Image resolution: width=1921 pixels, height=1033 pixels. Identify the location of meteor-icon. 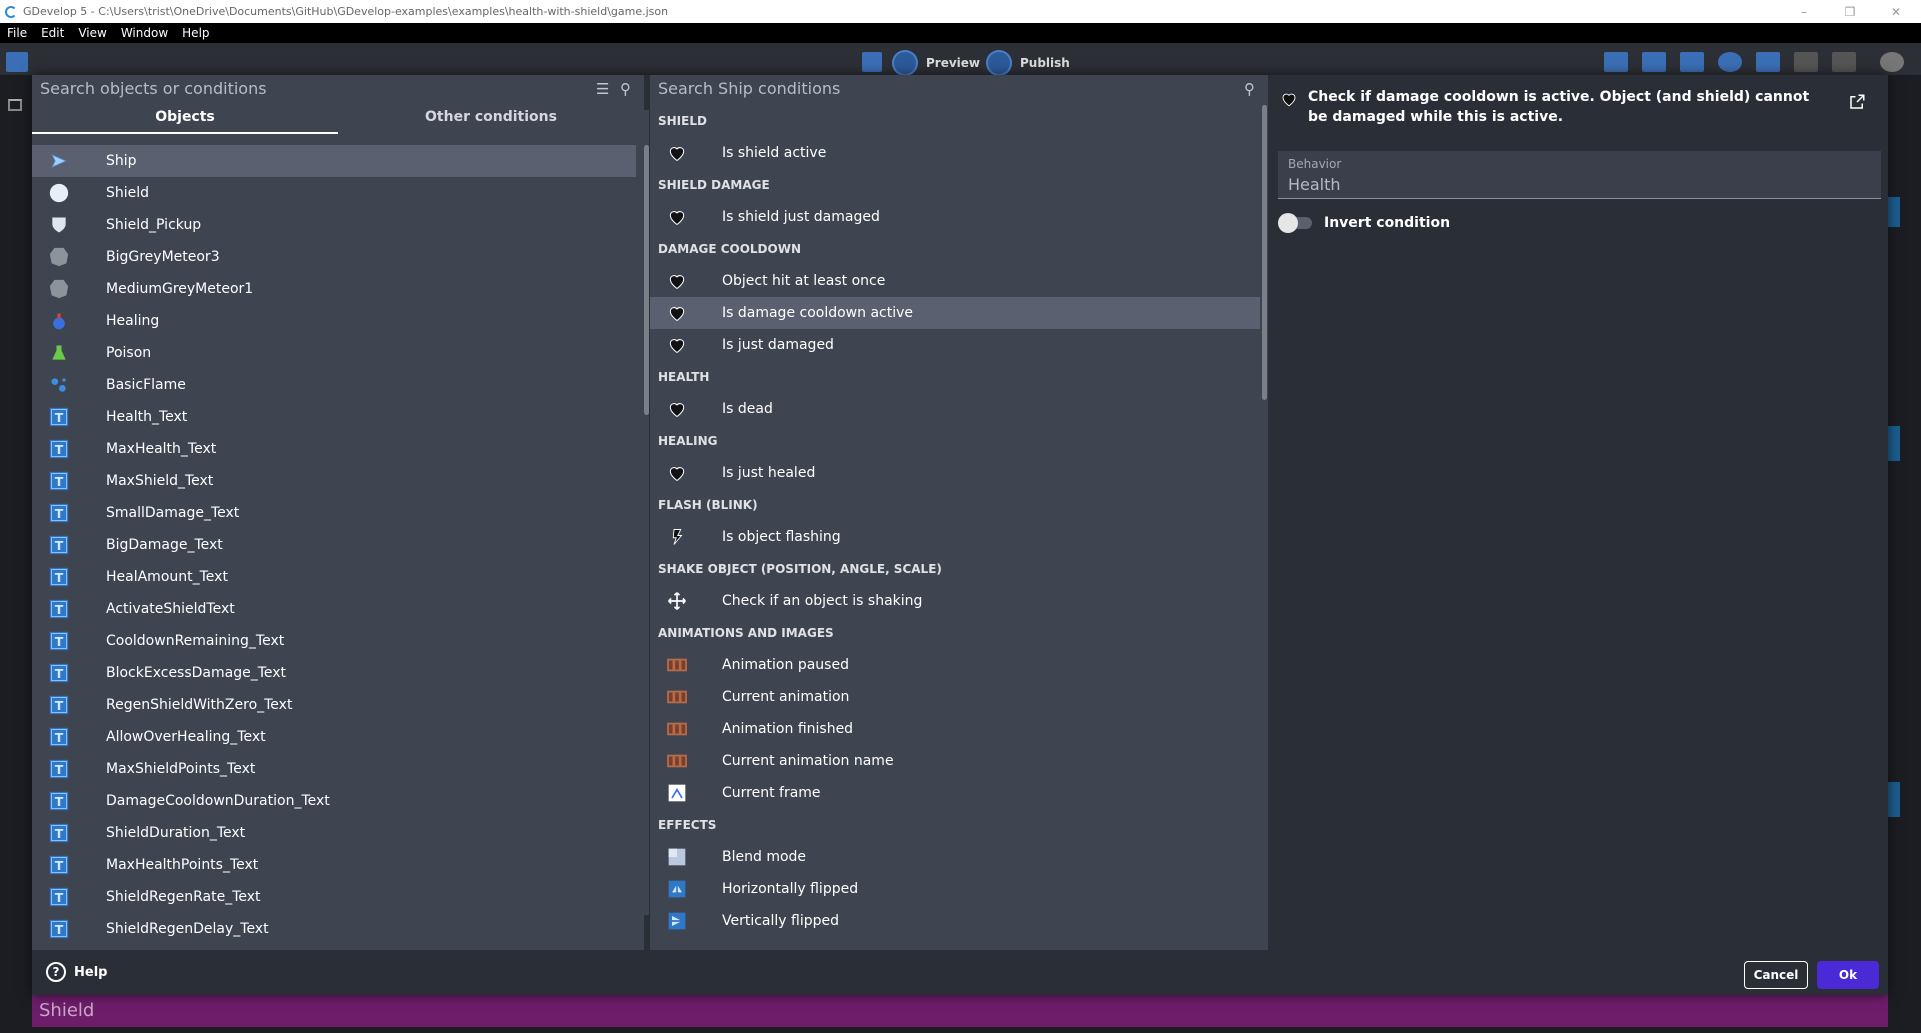
(59, 257).